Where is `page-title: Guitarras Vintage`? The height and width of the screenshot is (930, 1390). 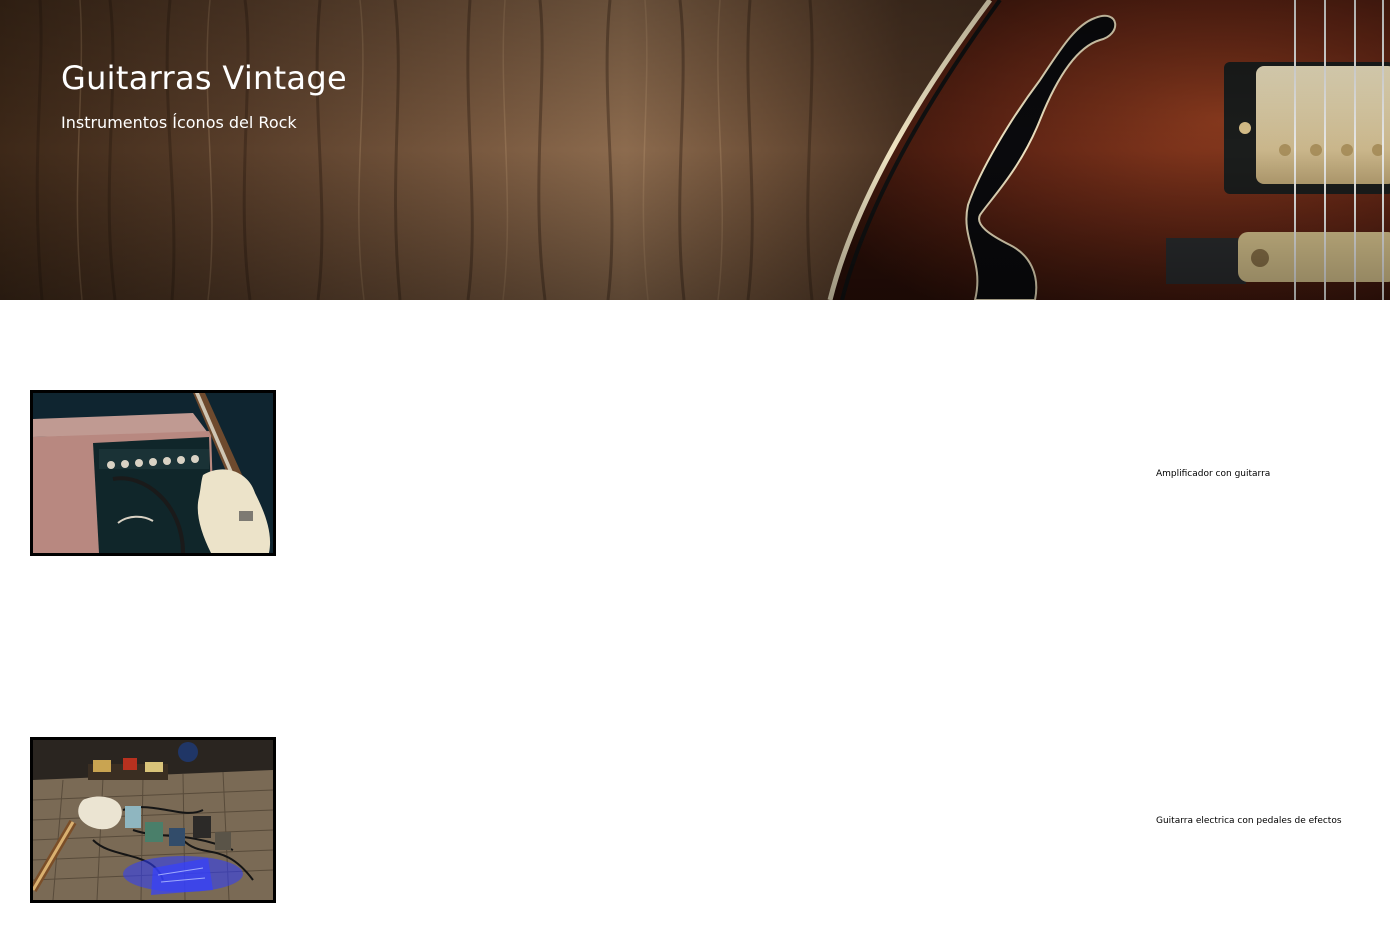
page-title: Guitarras Vintage is located at coordinates (204, 78).